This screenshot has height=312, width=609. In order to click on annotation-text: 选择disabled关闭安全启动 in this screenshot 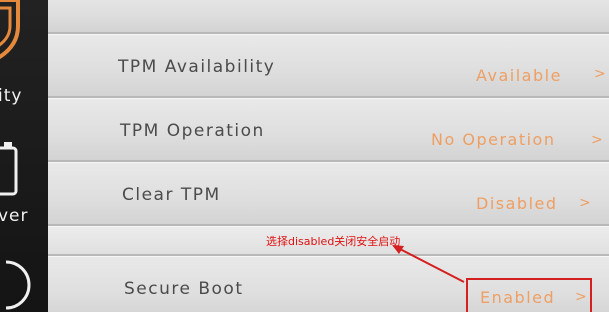, I will do `click(333, 241)`.